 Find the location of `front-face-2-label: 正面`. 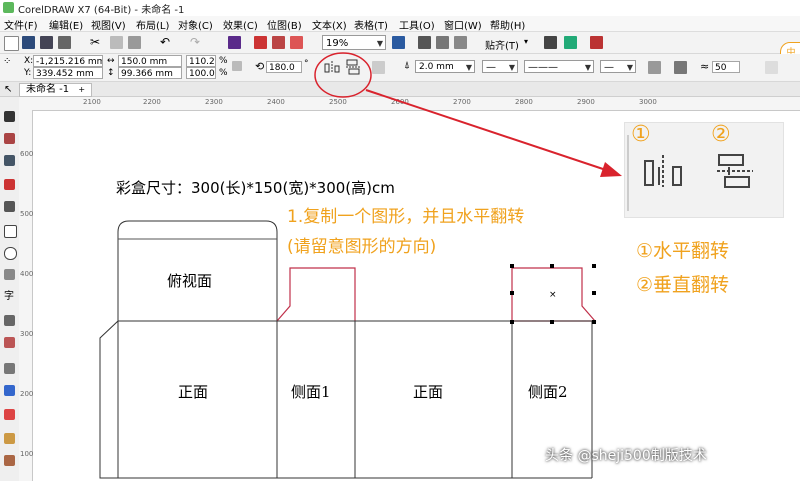

front-face-2-label: 正面 is located at coordinates (428, 392).